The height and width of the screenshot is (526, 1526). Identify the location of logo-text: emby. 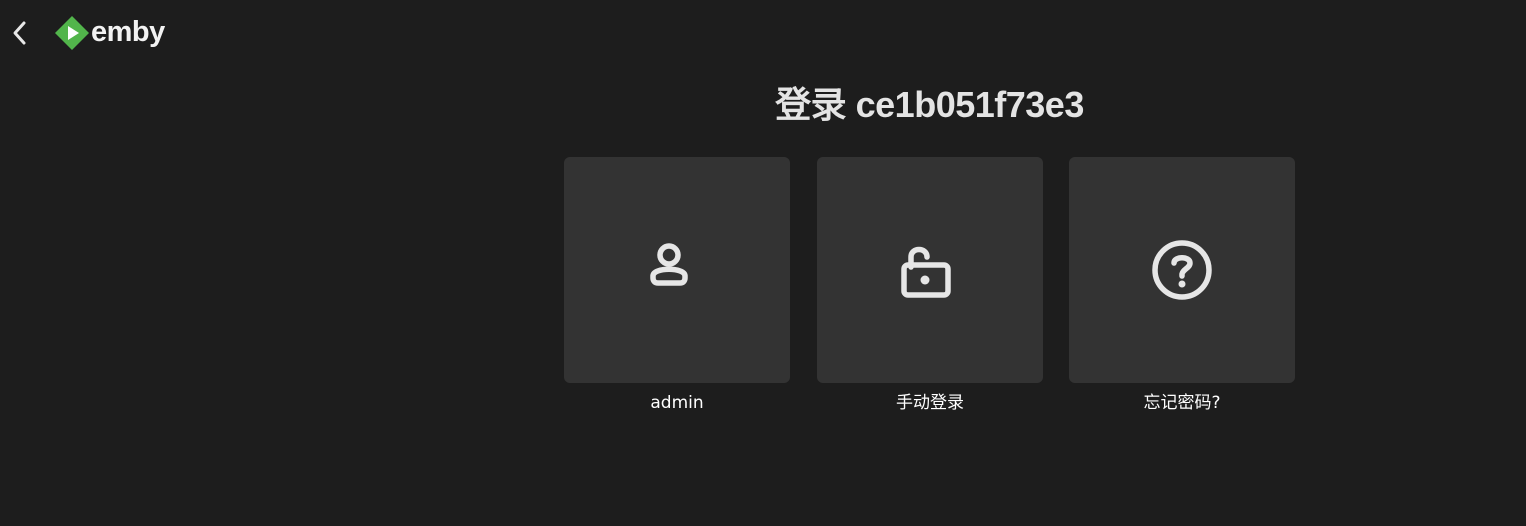
(128, 31).